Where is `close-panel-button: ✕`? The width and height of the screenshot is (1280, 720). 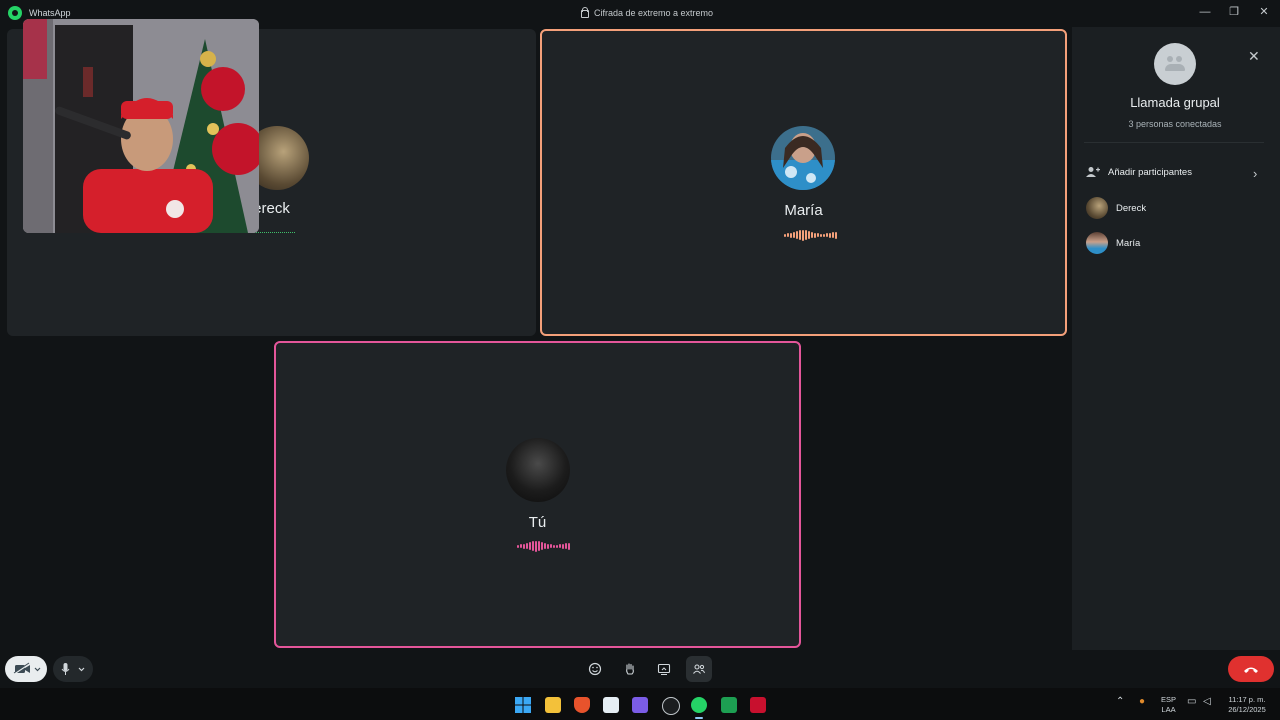
close-panel-button: ✕ is located at coordinates (1254, 56).